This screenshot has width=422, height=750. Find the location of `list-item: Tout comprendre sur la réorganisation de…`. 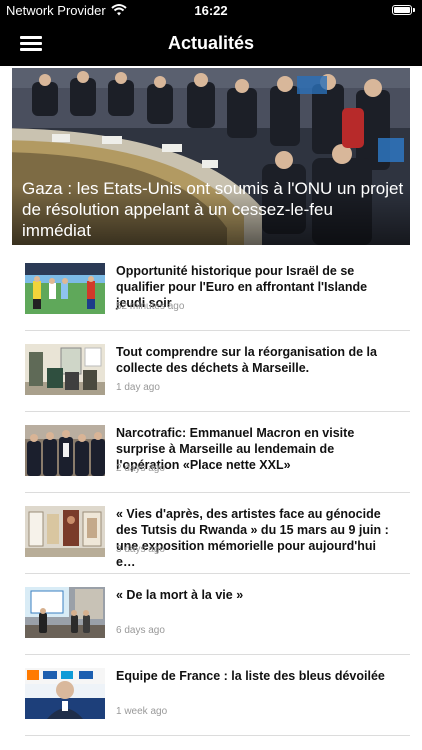

list-item: Tout comprendre sur la réorganisation de… is located at coordinates (211, 371).